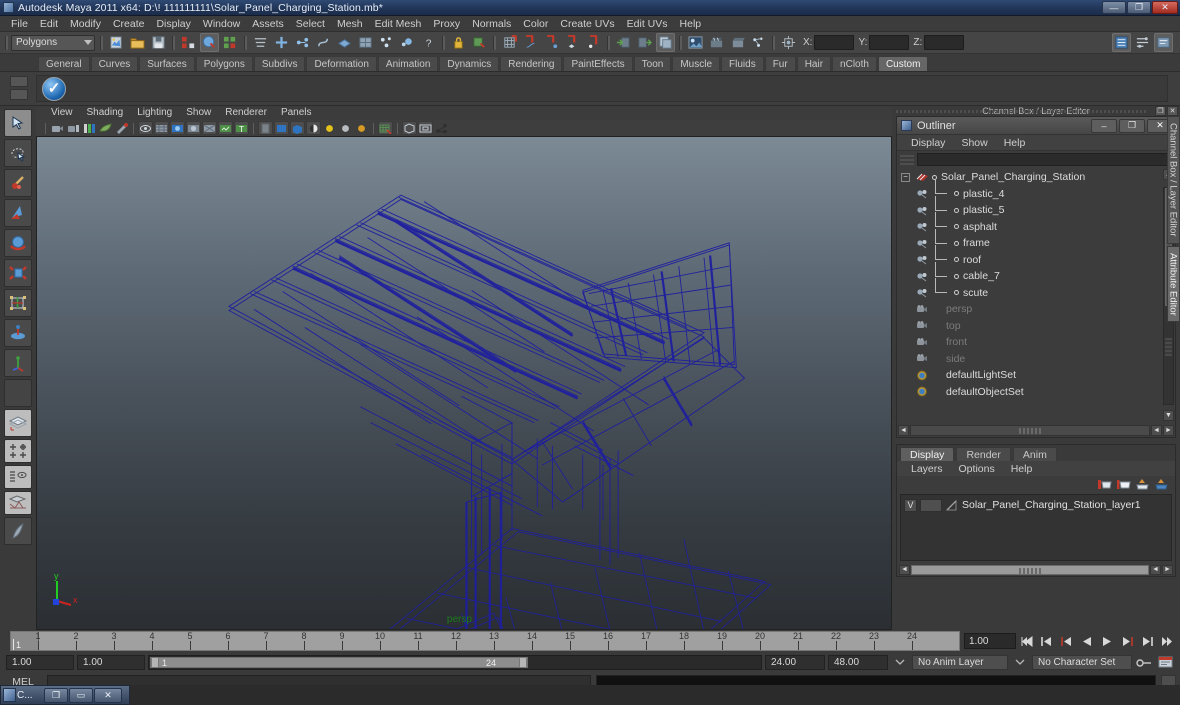 This screenshot has height=705, width=1180. What do you see at coordinates (73, 128) in the screenshot?
I see `camera-attributes-icon` at bounding box center [73, 128].